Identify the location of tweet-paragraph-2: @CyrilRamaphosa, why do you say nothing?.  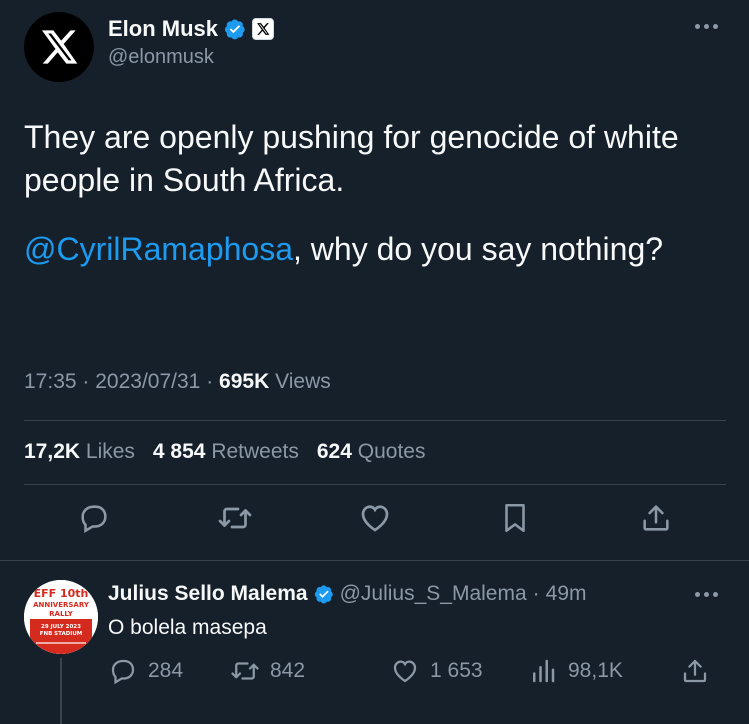
(369, 249).